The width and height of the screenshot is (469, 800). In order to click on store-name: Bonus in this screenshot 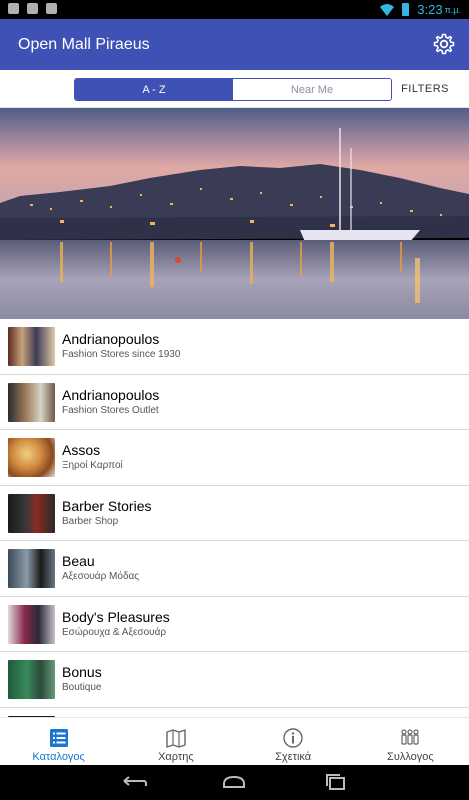, I will do `click(82, 672)`.